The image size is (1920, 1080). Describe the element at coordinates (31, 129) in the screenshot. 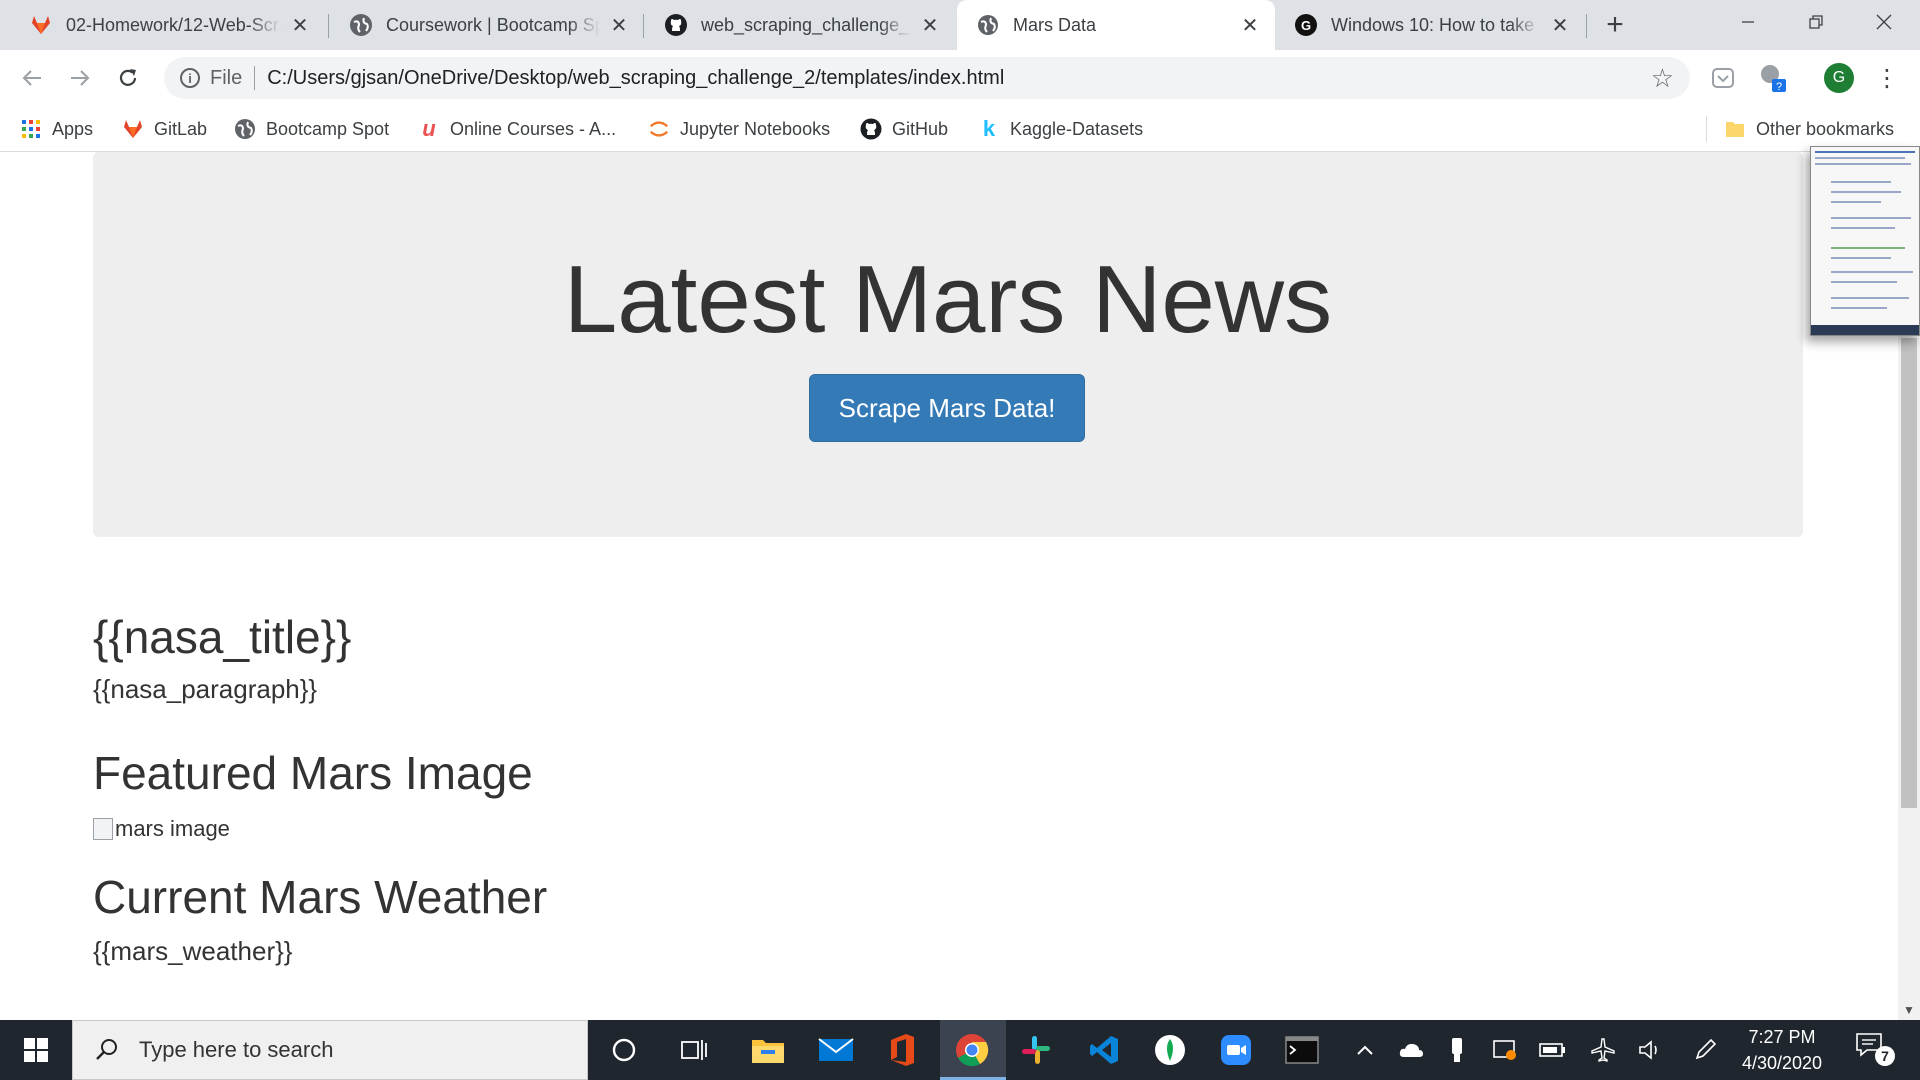

I see `apps-grid-icon` at that location.